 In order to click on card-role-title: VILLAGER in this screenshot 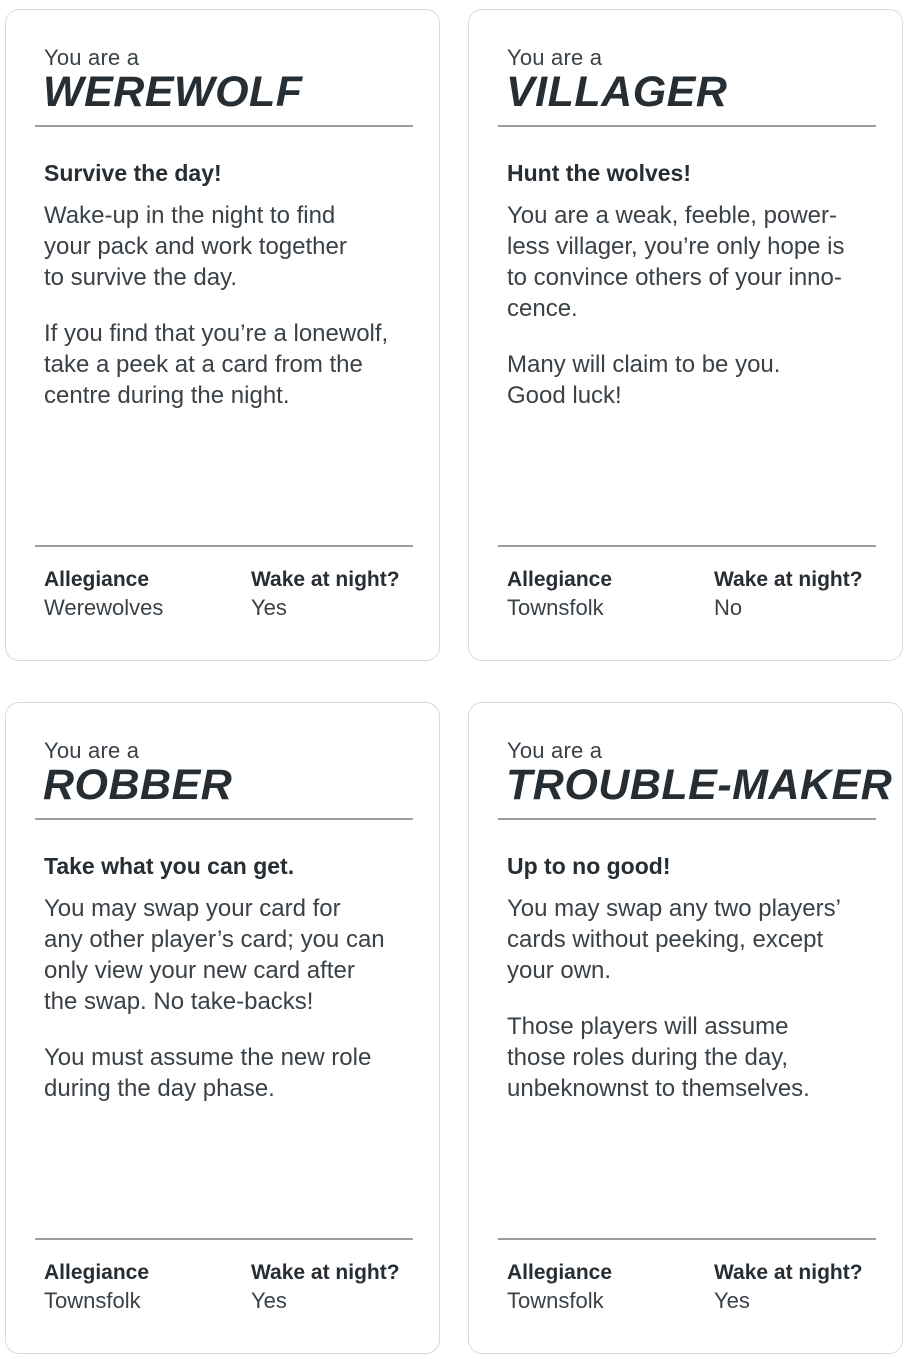, I will do `click(617, 92)`.